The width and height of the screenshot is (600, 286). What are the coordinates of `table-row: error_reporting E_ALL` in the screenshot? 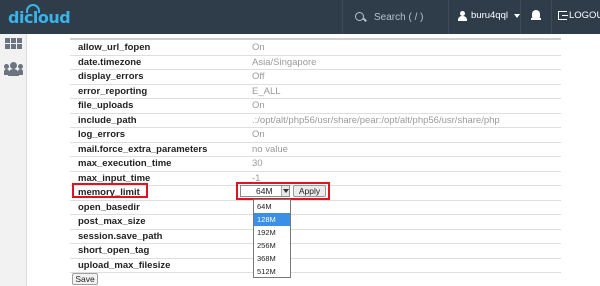 It's located at (315, 92).